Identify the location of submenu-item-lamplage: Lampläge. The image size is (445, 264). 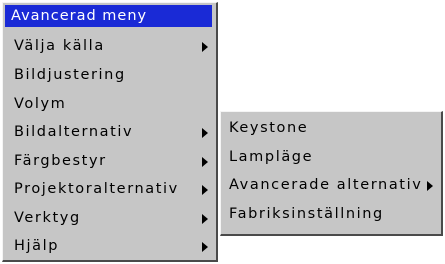
(331, 157).